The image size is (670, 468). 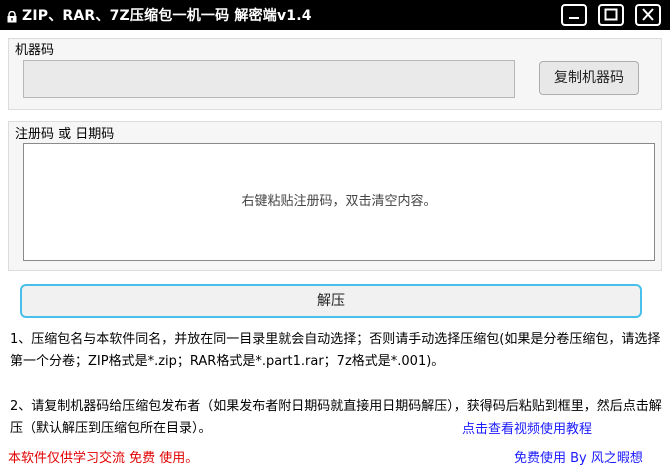 I want to click on maximize-button, so click(x=611, y=15).